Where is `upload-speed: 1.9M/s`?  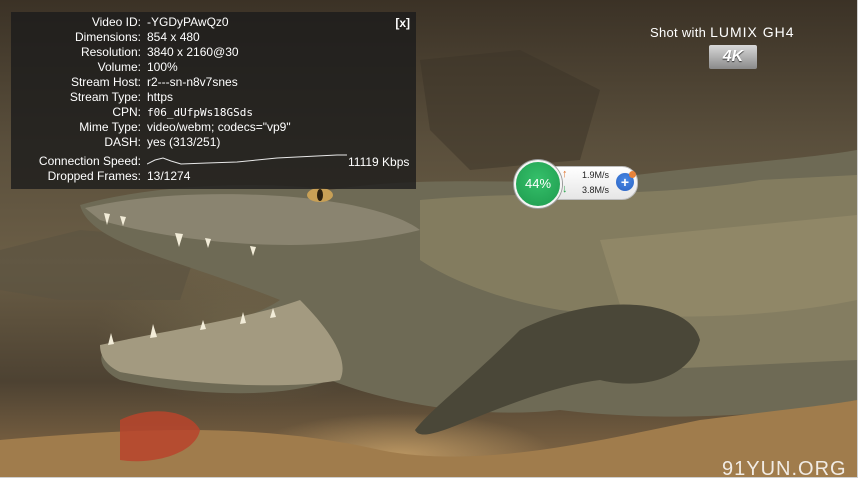
upload-speed: 1.9M/s is located at coordinates (596, 175).